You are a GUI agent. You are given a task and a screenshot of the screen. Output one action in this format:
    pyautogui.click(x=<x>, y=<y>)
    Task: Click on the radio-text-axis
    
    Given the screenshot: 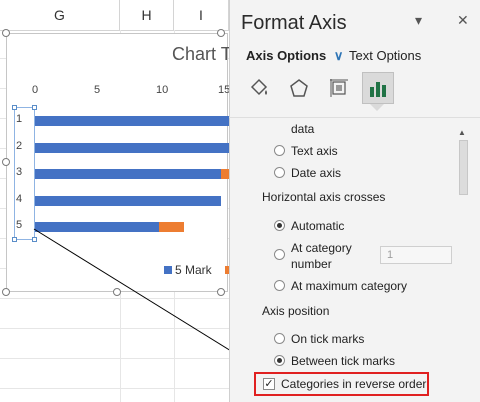 What is the action you would take?
    pyautogui.click(x=279, y=150)
    